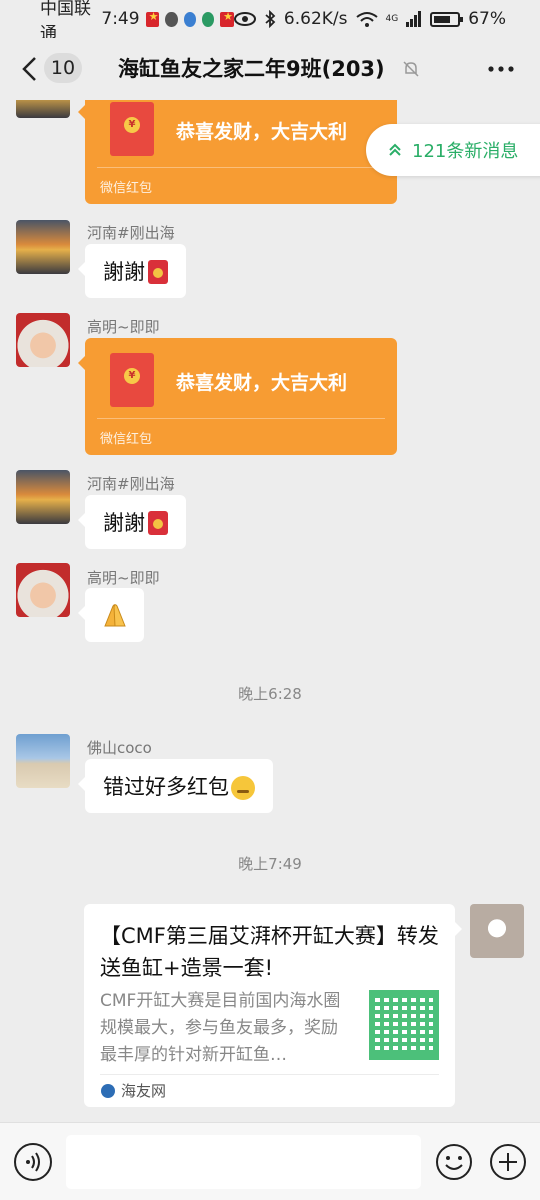  I want to click on status-bar: 中国联通 7:49 6.62K/s 4G 67%, so click(270, 22).